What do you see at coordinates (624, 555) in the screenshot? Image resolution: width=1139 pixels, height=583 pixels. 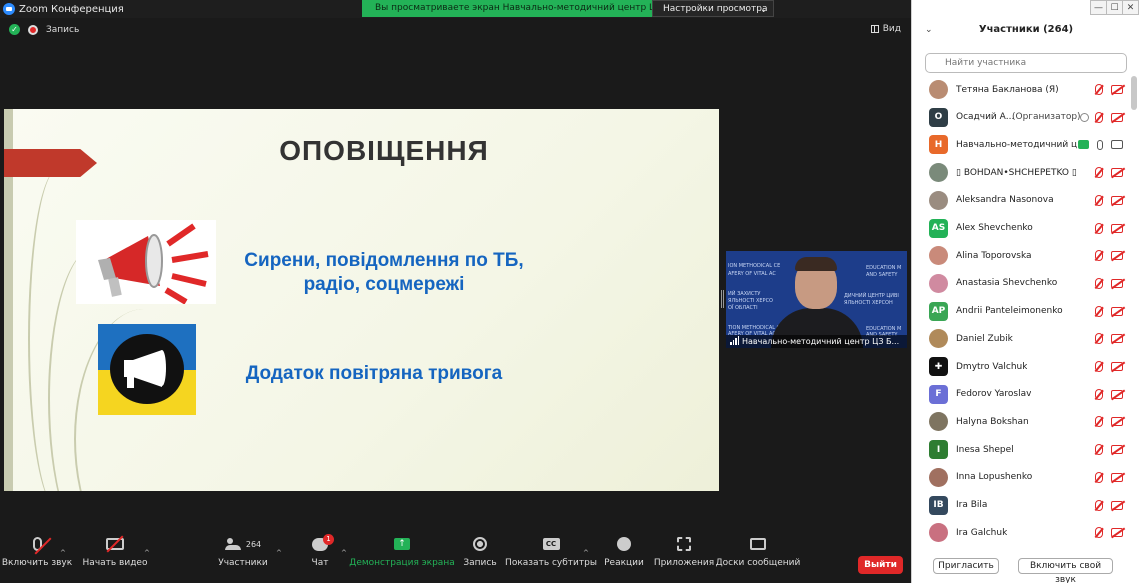 I see `reactions-button: Реакции` at bounding box center [624, 555].